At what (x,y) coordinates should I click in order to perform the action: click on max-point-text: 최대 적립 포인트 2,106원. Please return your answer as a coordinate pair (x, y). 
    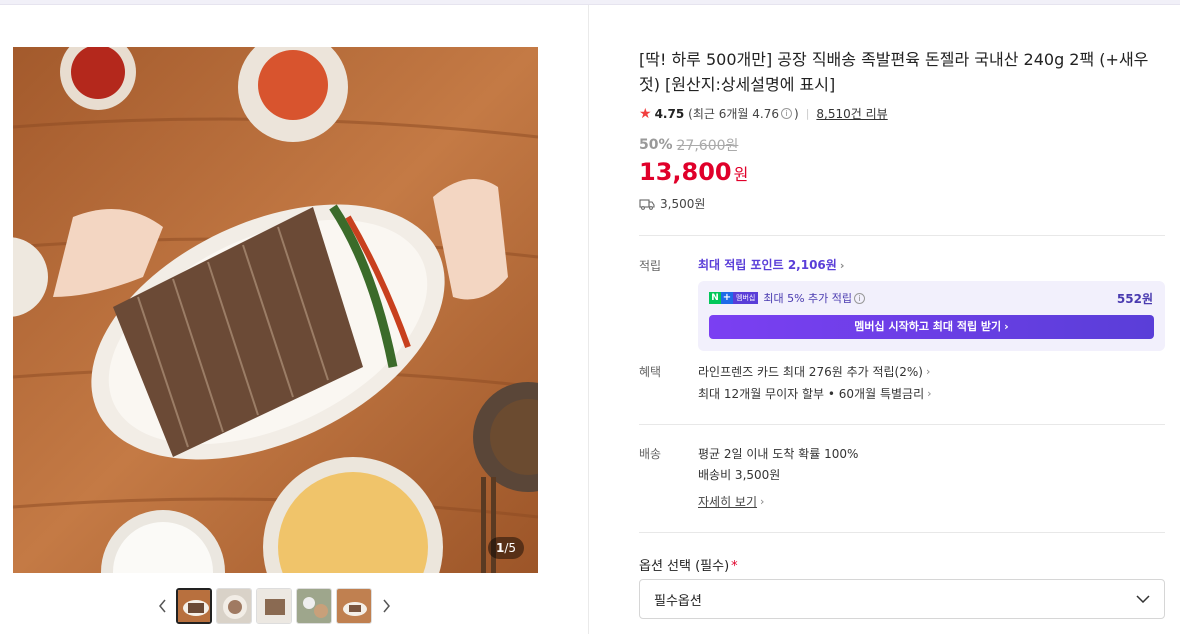
    Looking at the image, I should click on (767, 265).